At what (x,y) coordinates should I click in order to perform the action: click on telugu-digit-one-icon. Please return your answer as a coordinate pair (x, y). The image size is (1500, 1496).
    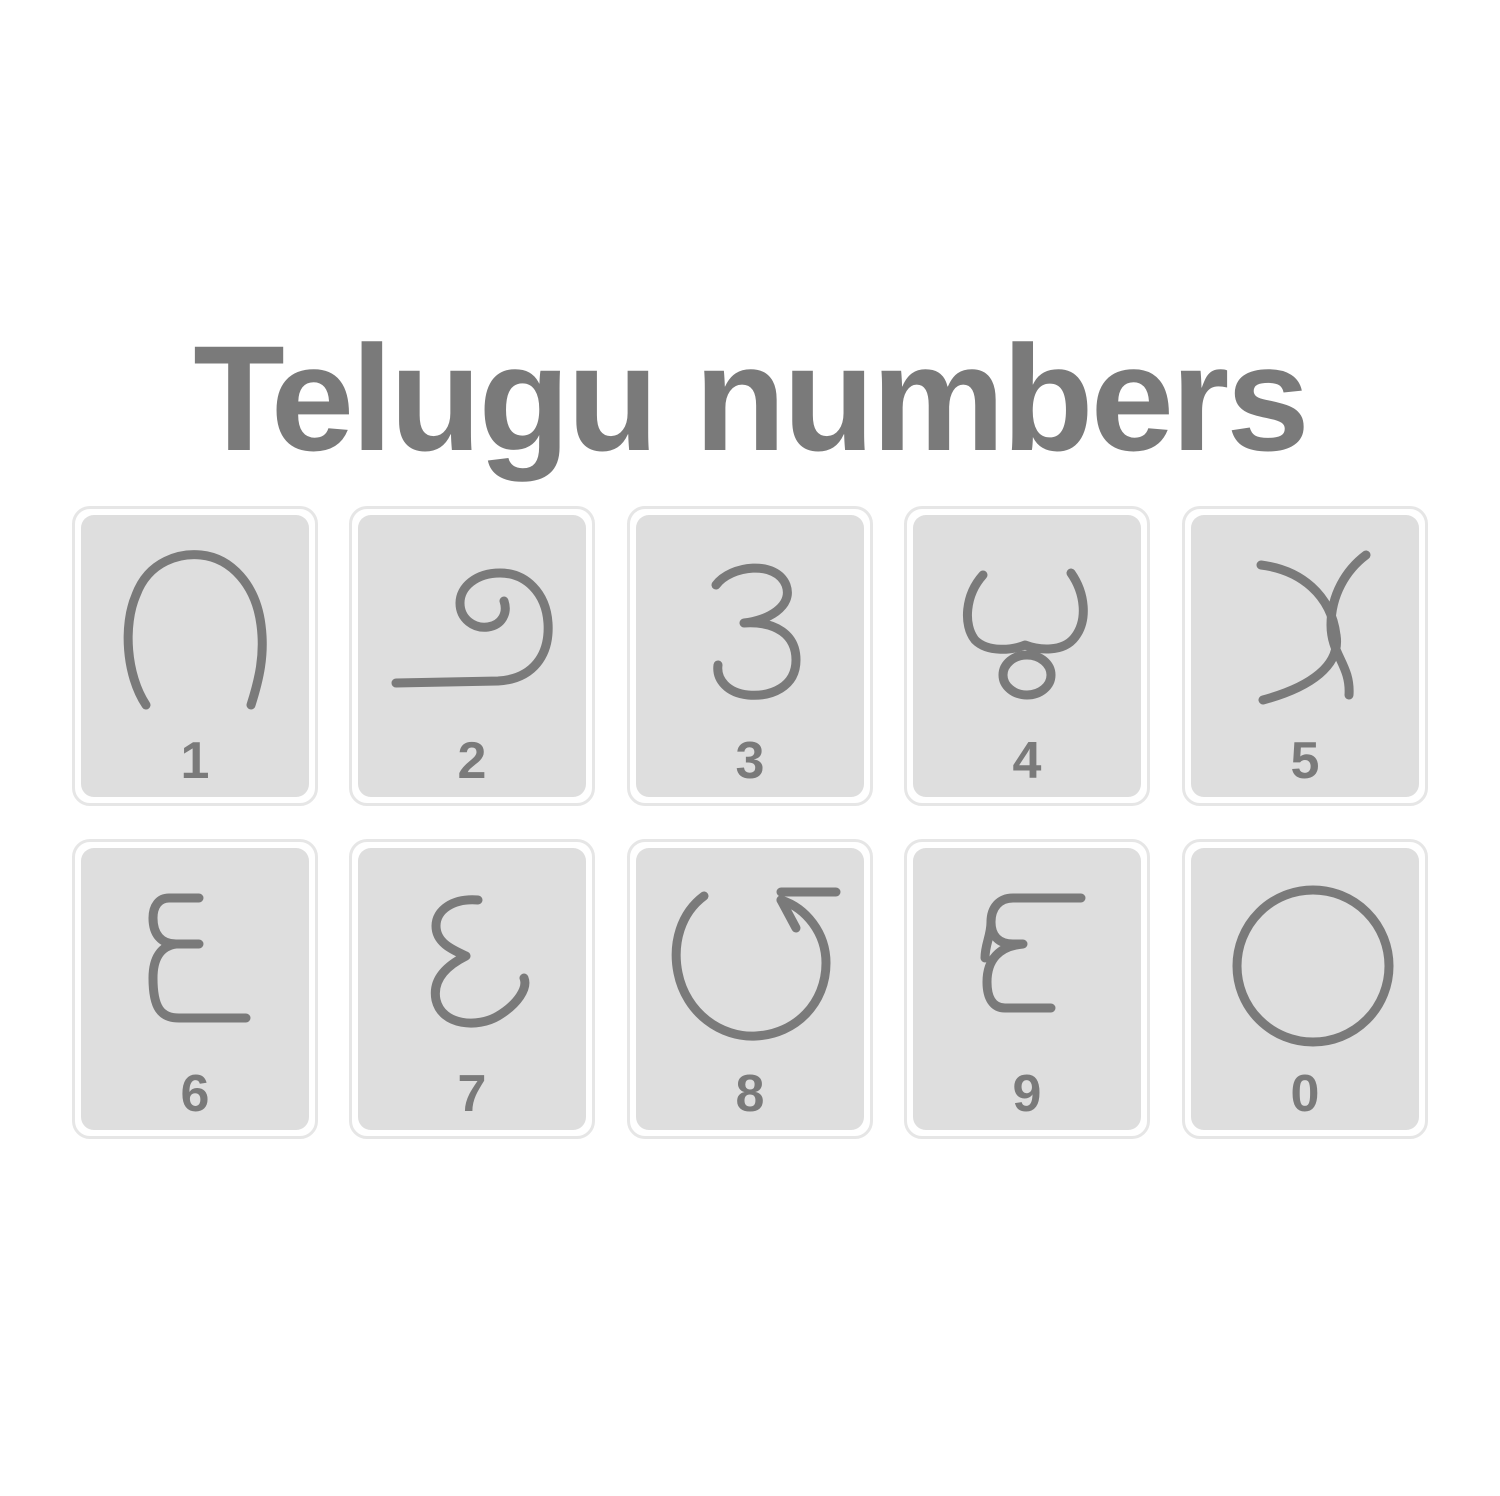
    Looking at the image, I should click on (195, 629).